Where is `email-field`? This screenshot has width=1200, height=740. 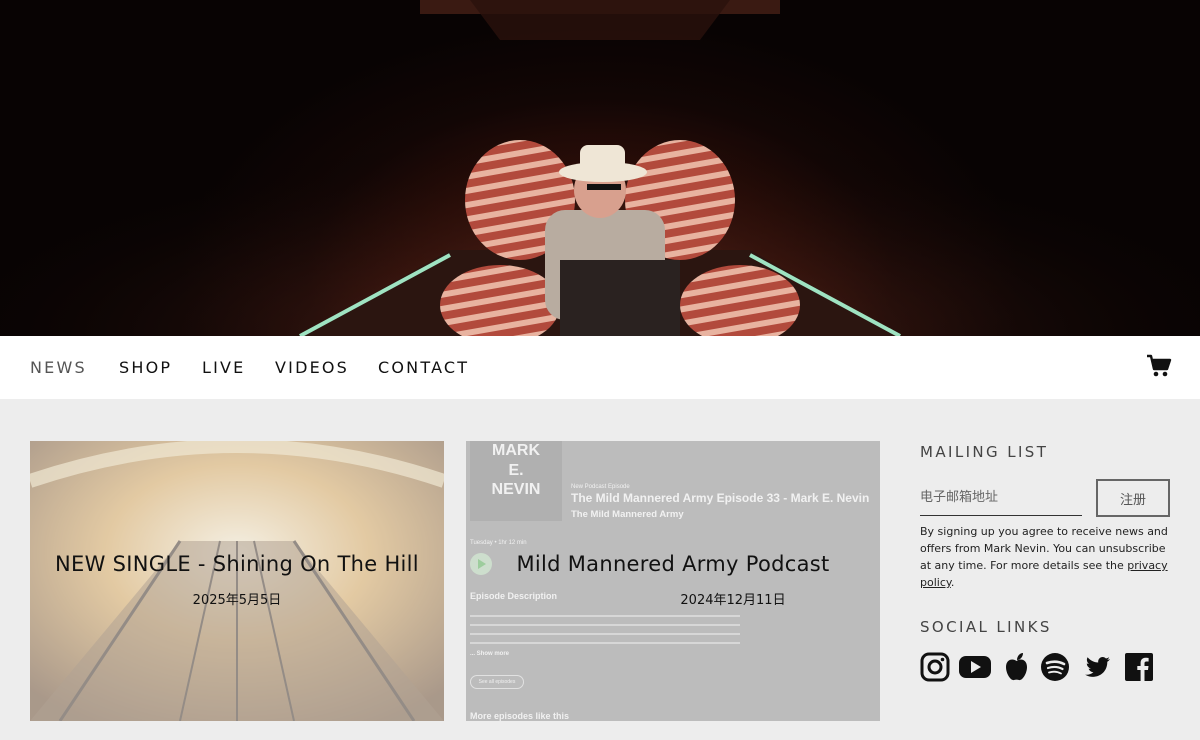 email-field is located at coordinates (1001, 498).